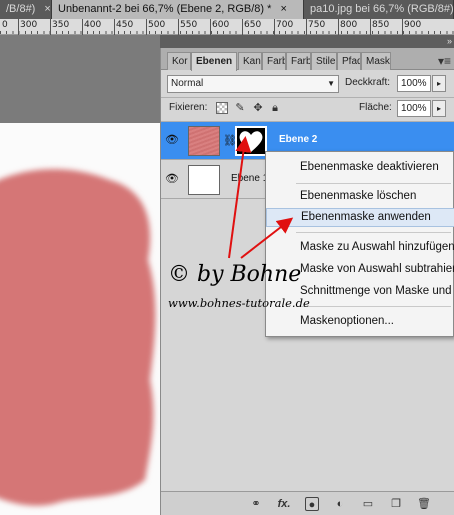 This screenshot has height=515, width=454. I want to click on new-layer-icon: ❐, so click(396, 504).